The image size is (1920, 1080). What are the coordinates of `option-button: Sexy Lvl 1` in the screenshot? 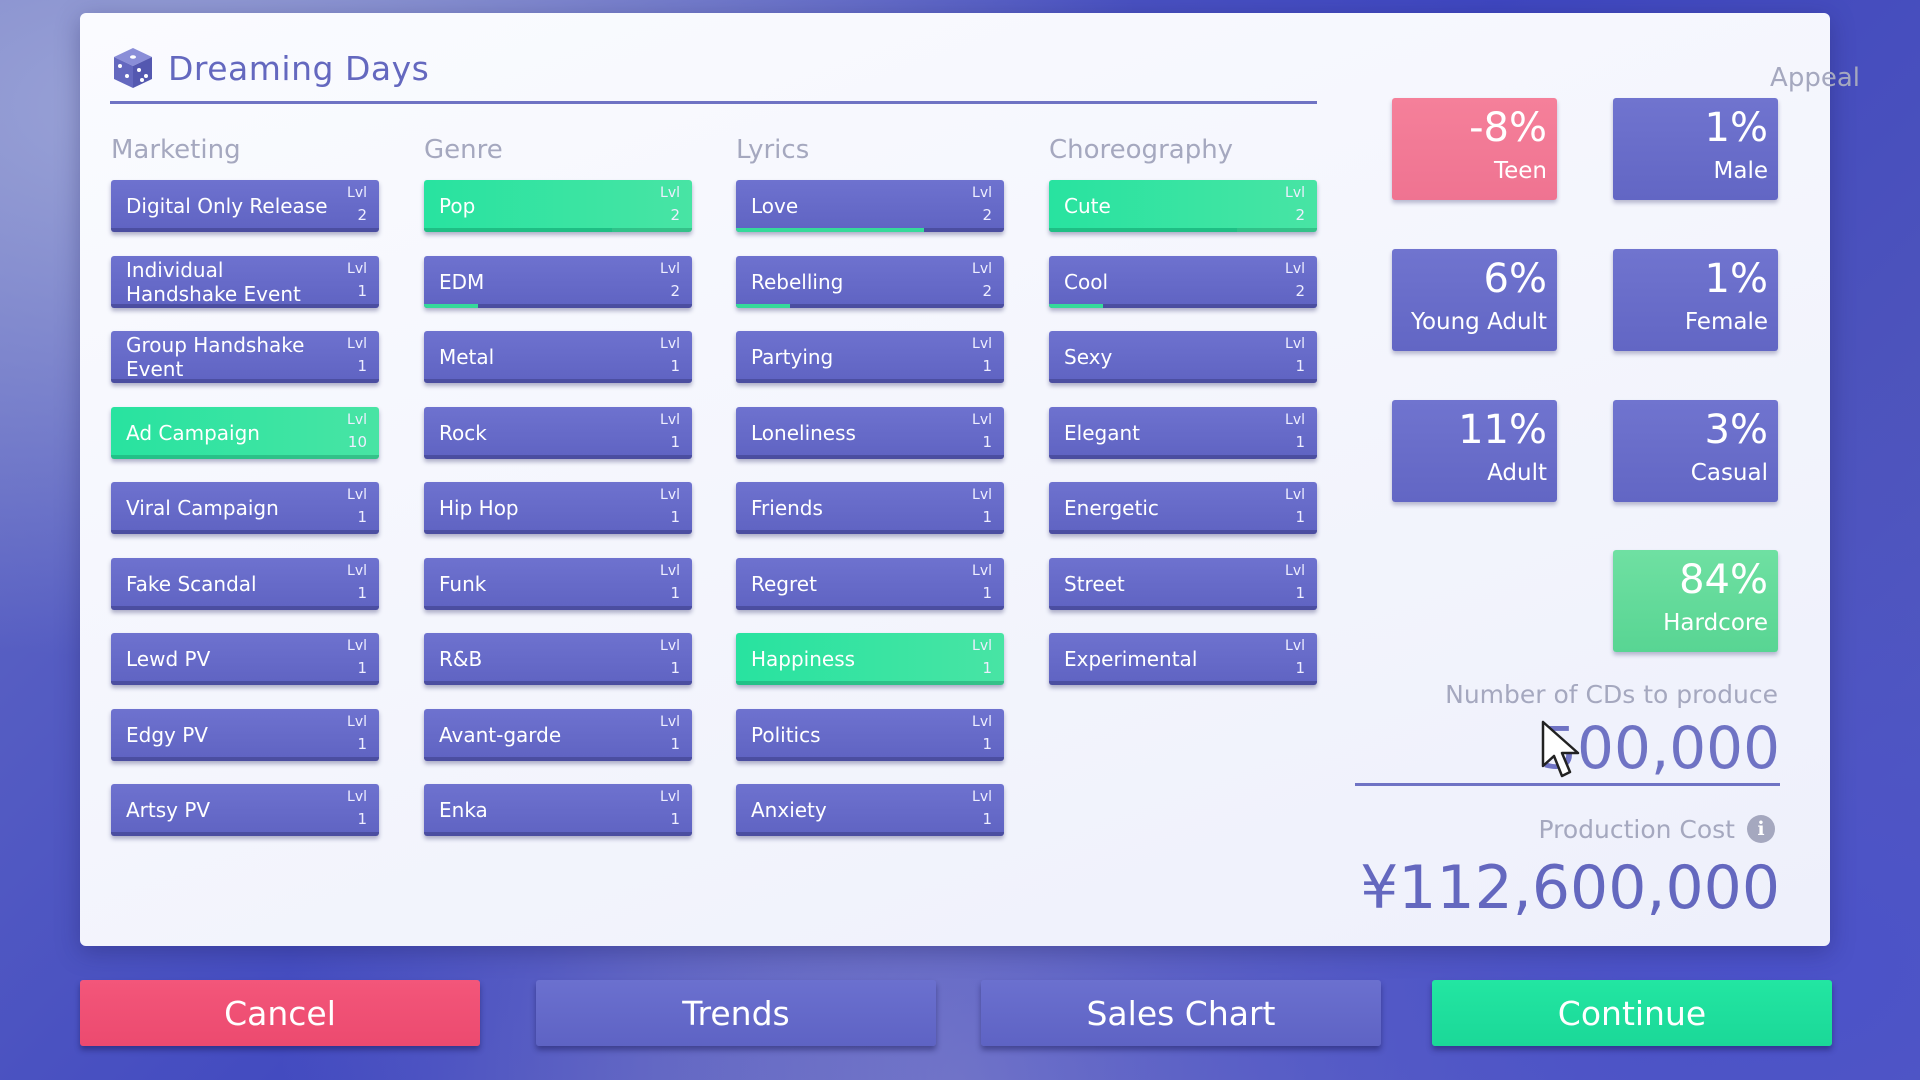 It's located at (1183, 357).